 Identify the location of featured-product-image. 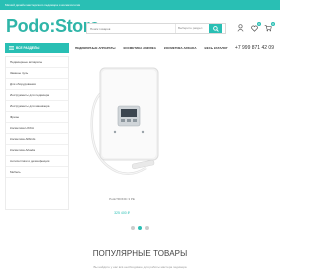
(125, 120).